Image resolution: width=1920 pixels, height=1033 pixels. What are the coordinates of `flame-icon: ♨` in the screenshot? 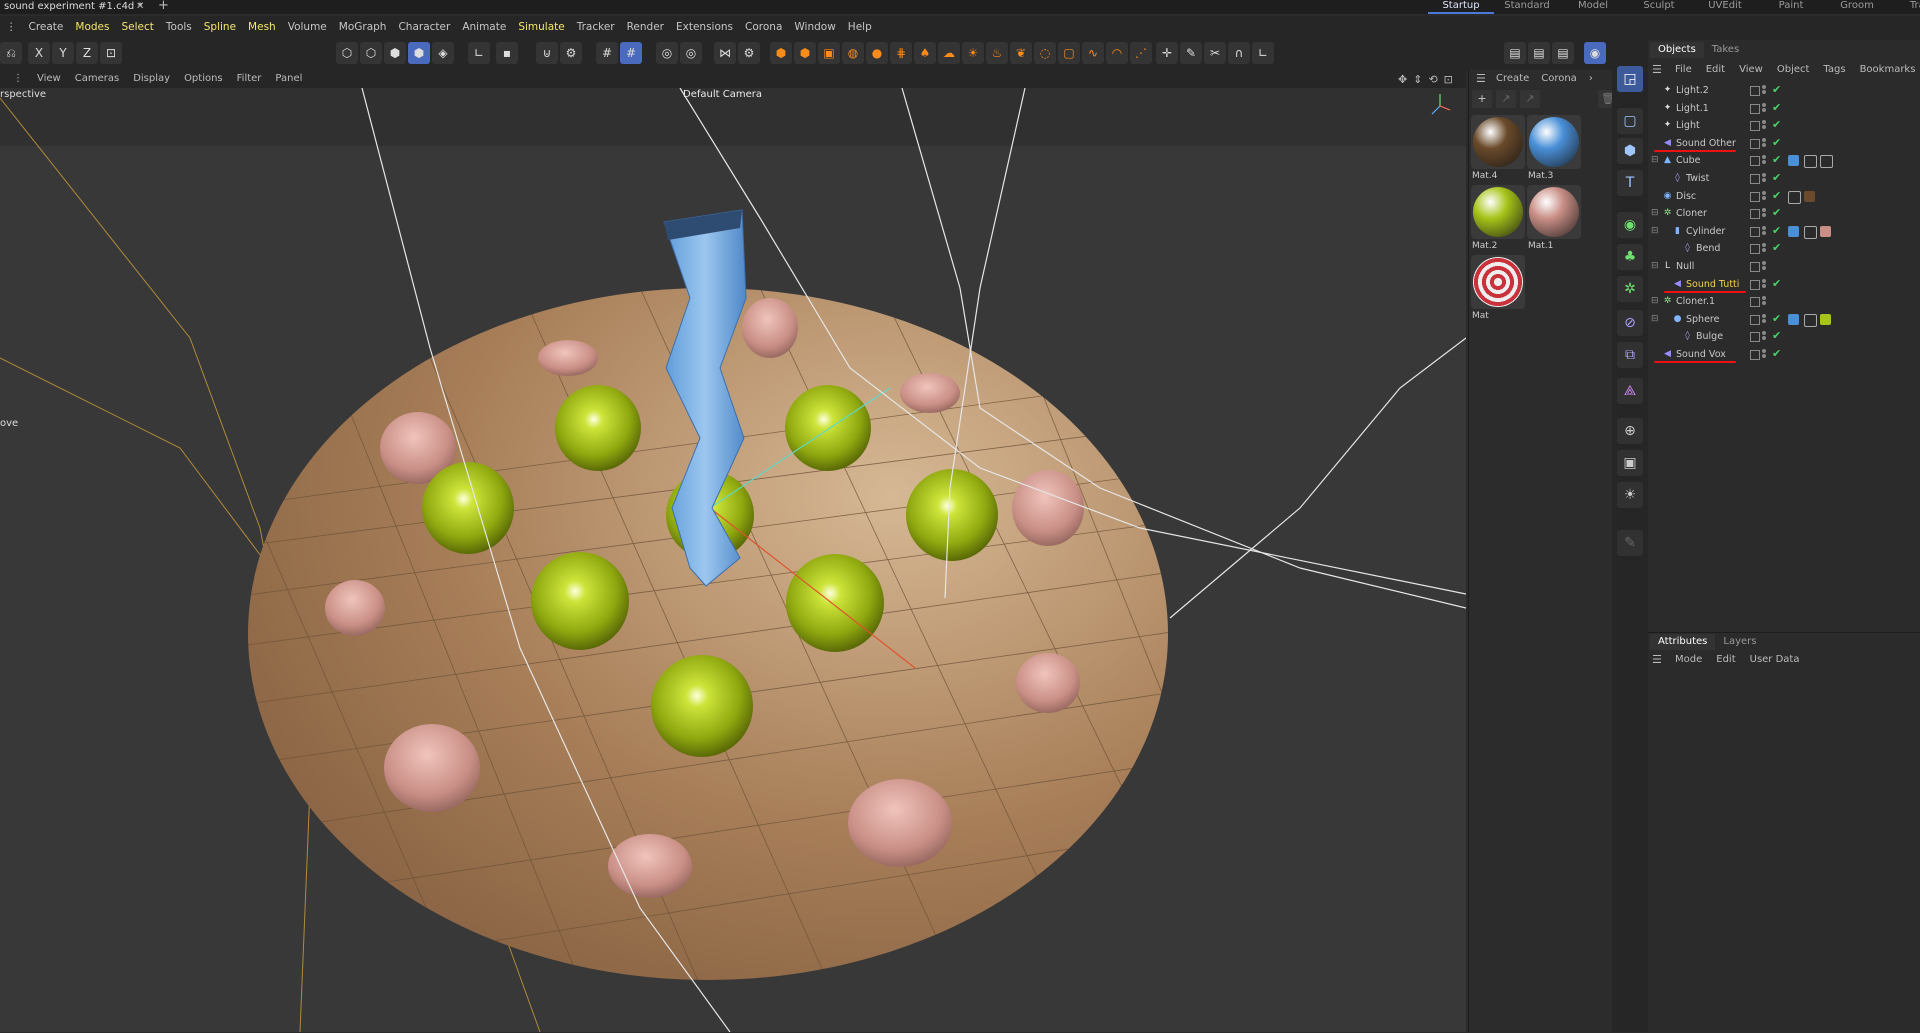 It's located at (997, 53).